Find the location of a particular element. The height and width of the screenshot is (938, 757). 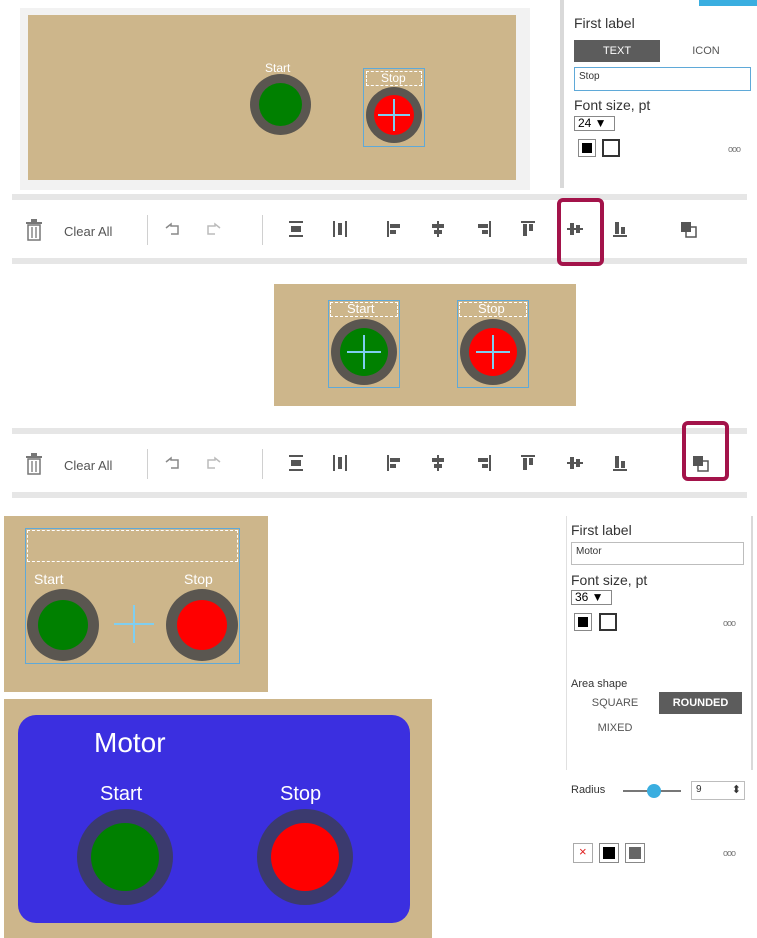

font-size-select: 24 ▼ is located at coordinates (594, 123).